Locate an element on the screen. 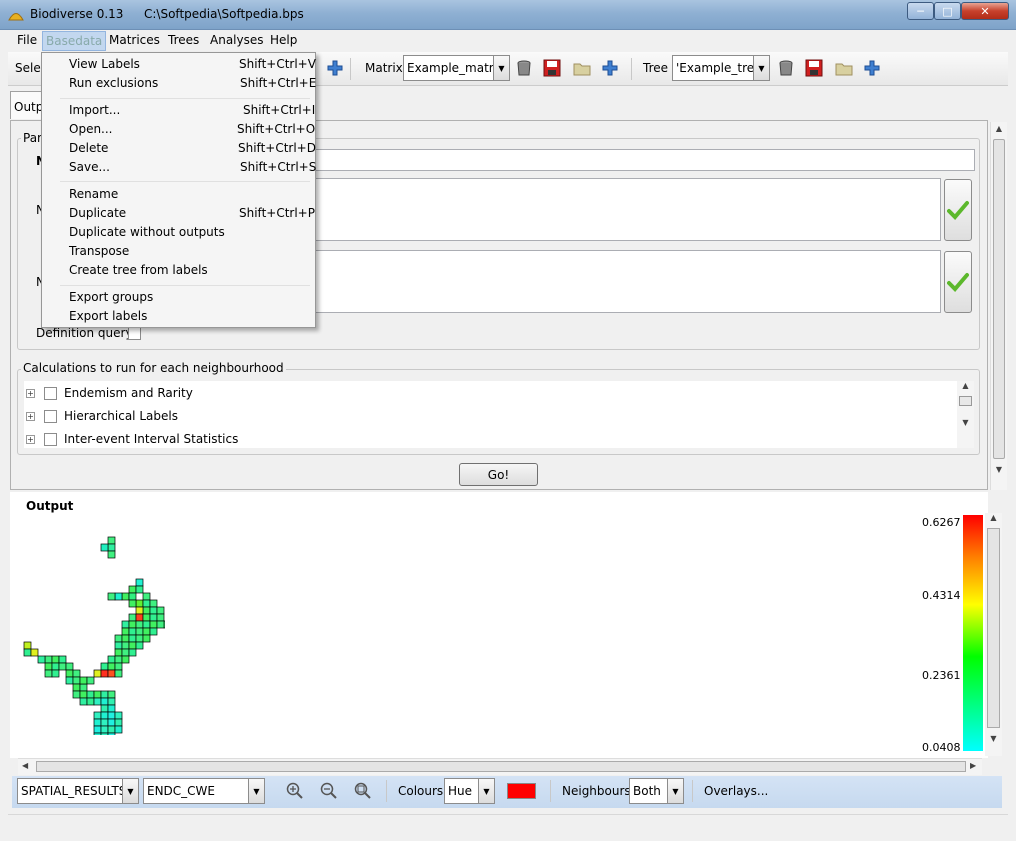  list-item: + Hierarchical Labels is located at coordinates (102, 416).